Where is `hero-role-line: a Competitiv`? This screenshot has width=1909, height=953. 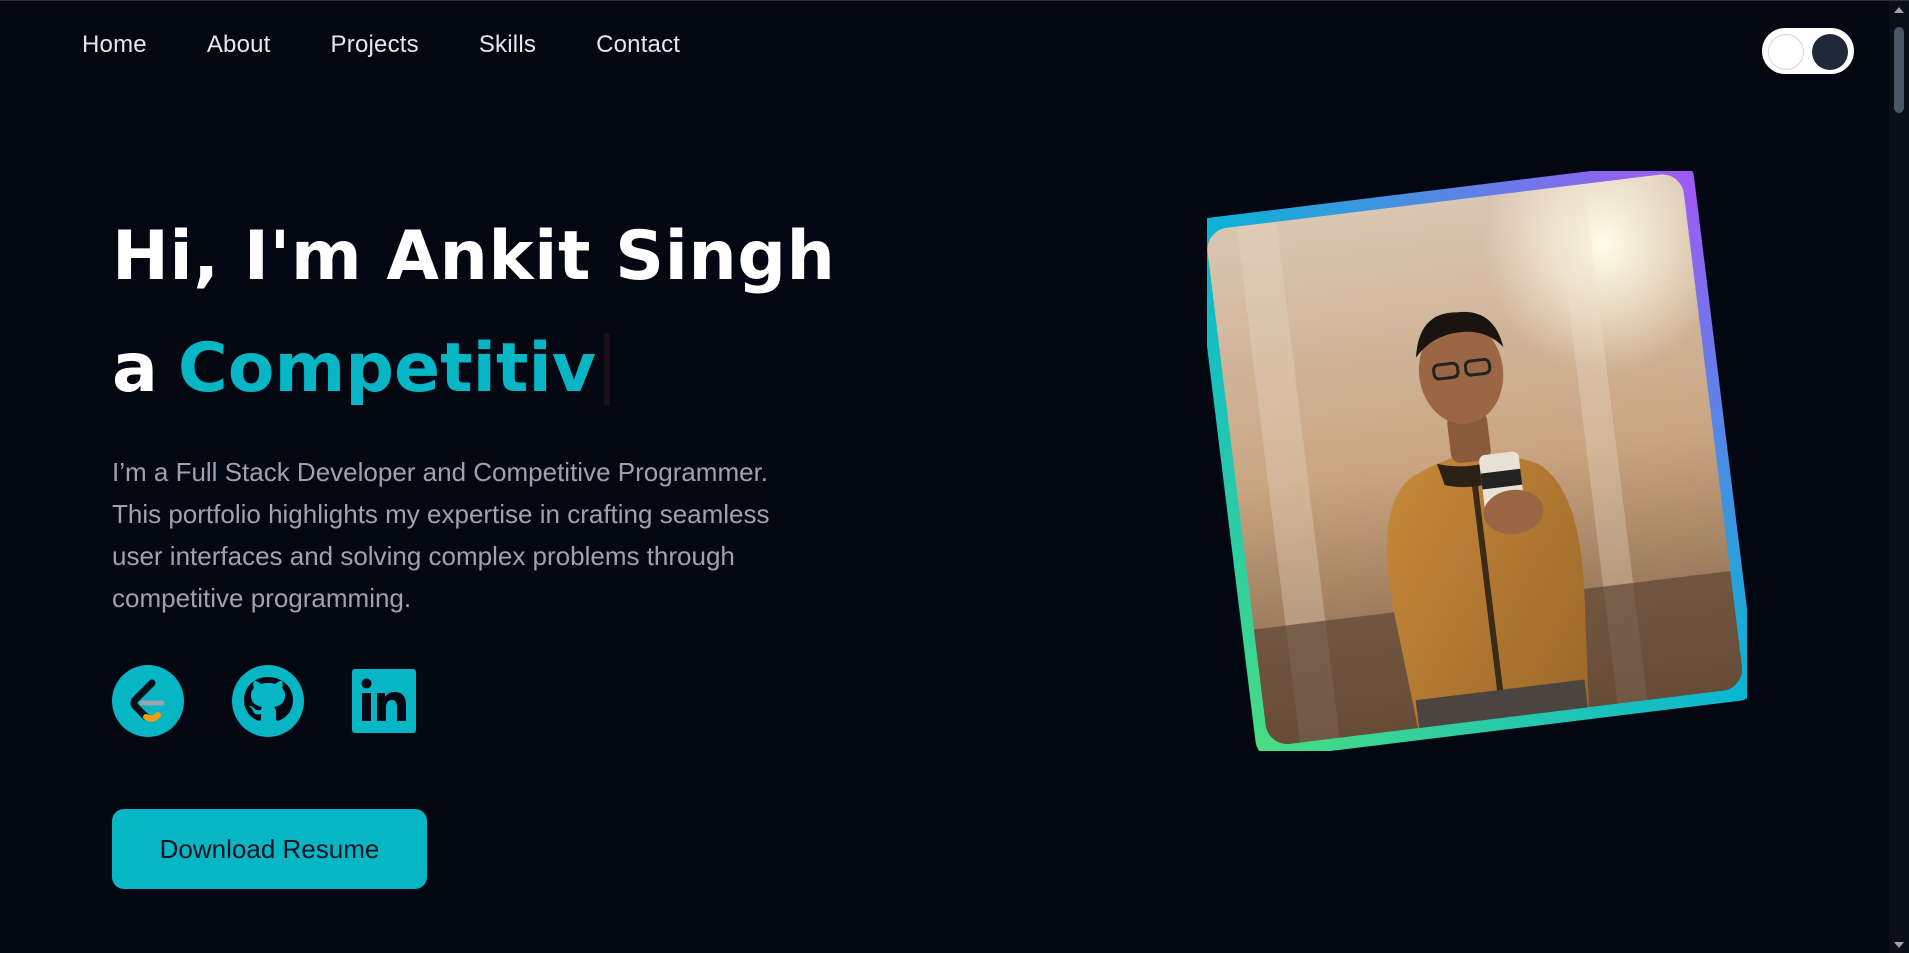
hero-role-line: a Competitiv is located at coordinates (361, 368).